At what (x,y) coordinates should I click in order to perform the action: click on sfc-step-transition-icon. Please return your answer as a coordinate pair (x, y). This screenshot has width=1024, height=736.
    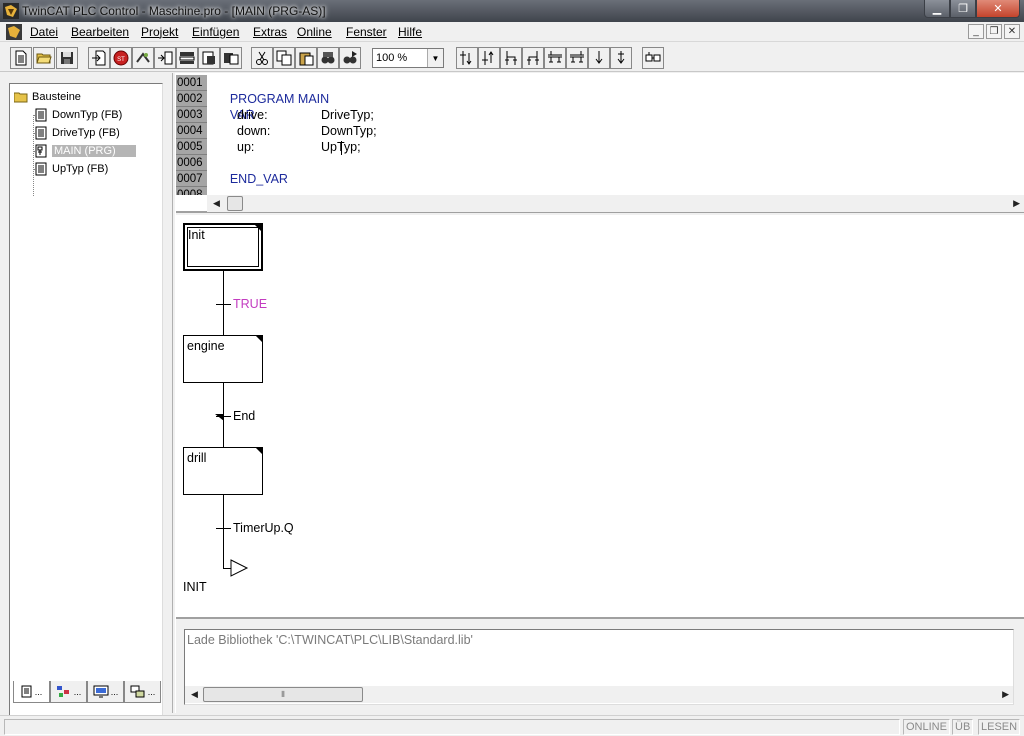
    Looking at the image, I should click on (466, 58).